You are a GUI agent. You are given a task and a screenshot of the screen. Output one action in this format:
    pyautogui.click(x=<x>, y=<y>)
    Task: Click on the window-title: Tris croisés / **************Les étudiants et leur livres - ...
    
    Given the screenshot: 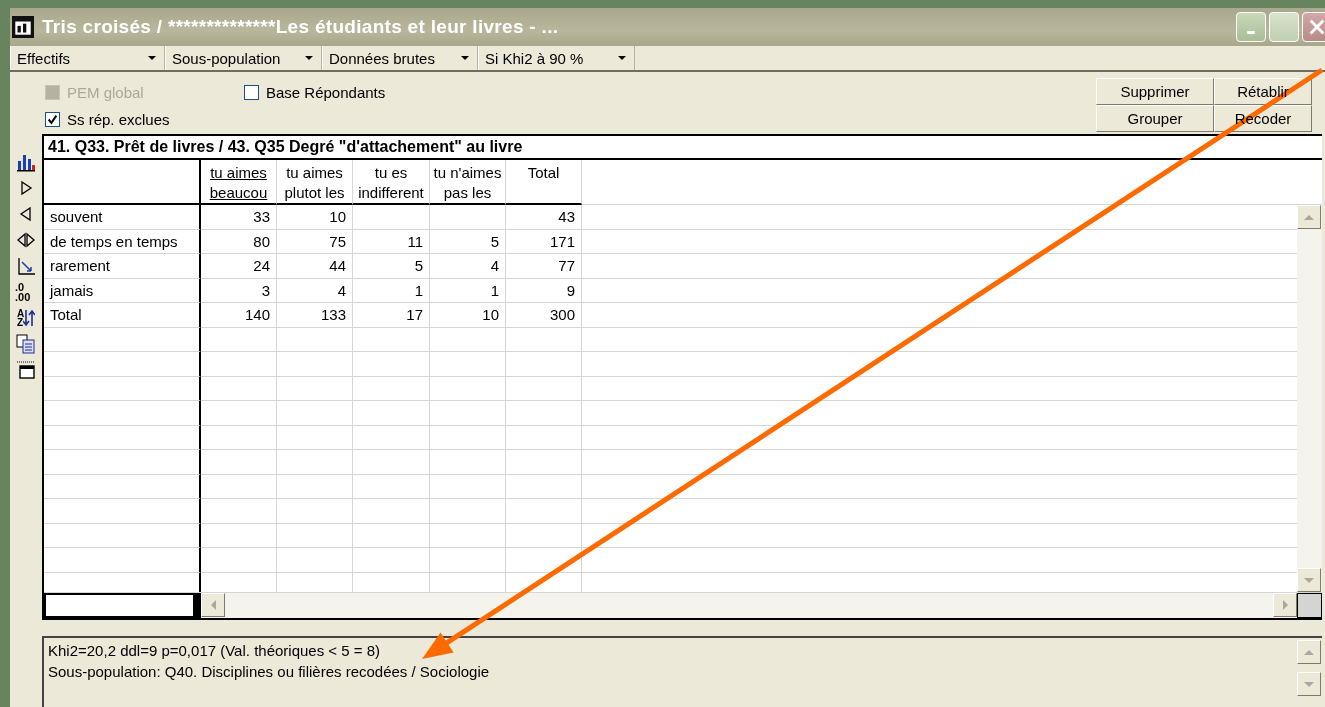 What is the action you would take?
    pyautogui.click(x=301, y=27)
    